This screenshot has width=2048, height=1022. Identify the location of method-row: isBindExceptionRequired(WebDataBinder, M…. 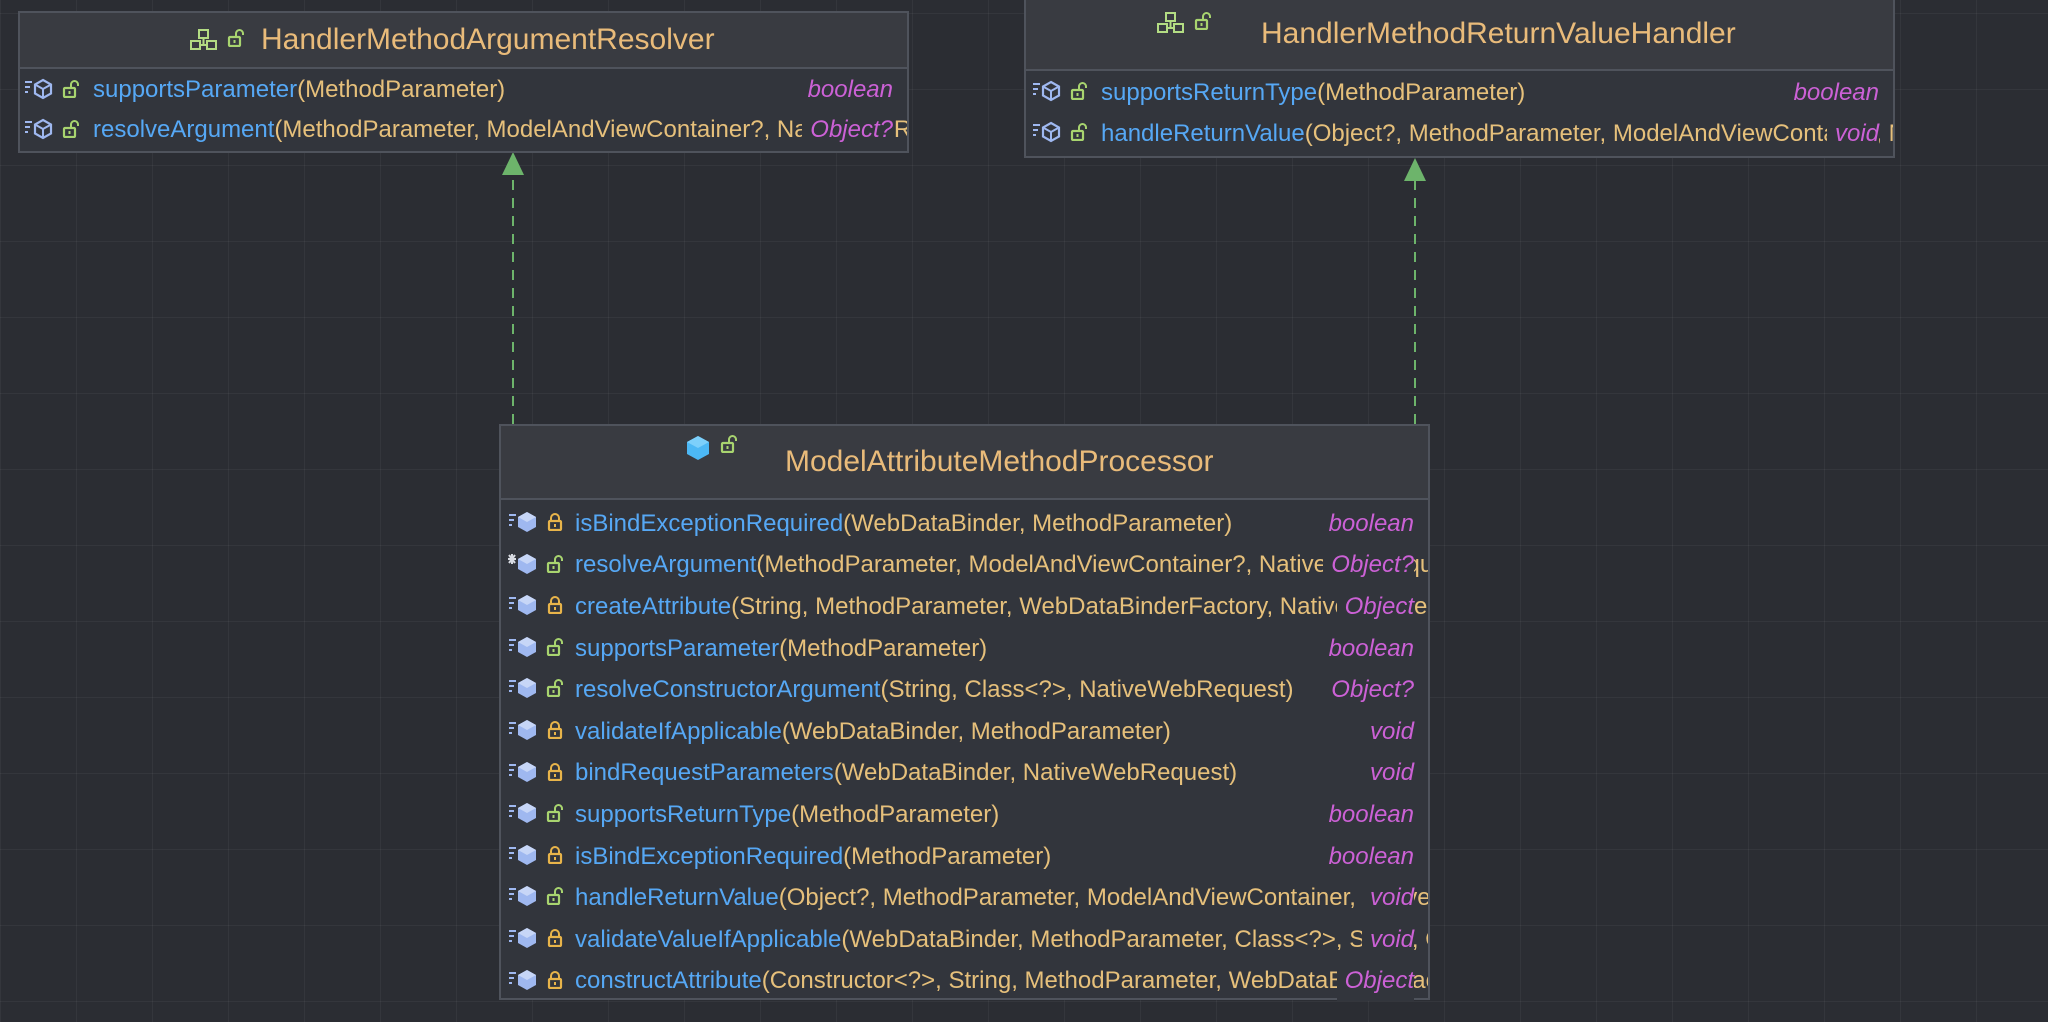
(964, 524).